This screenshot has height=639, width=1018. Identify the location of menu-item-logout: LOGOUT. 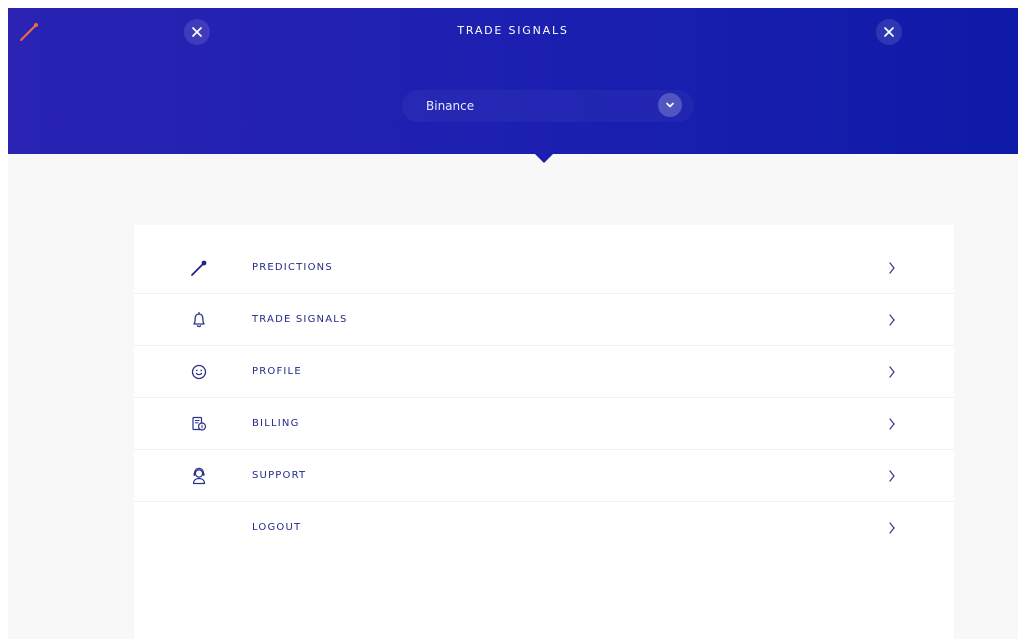
(544, 528).